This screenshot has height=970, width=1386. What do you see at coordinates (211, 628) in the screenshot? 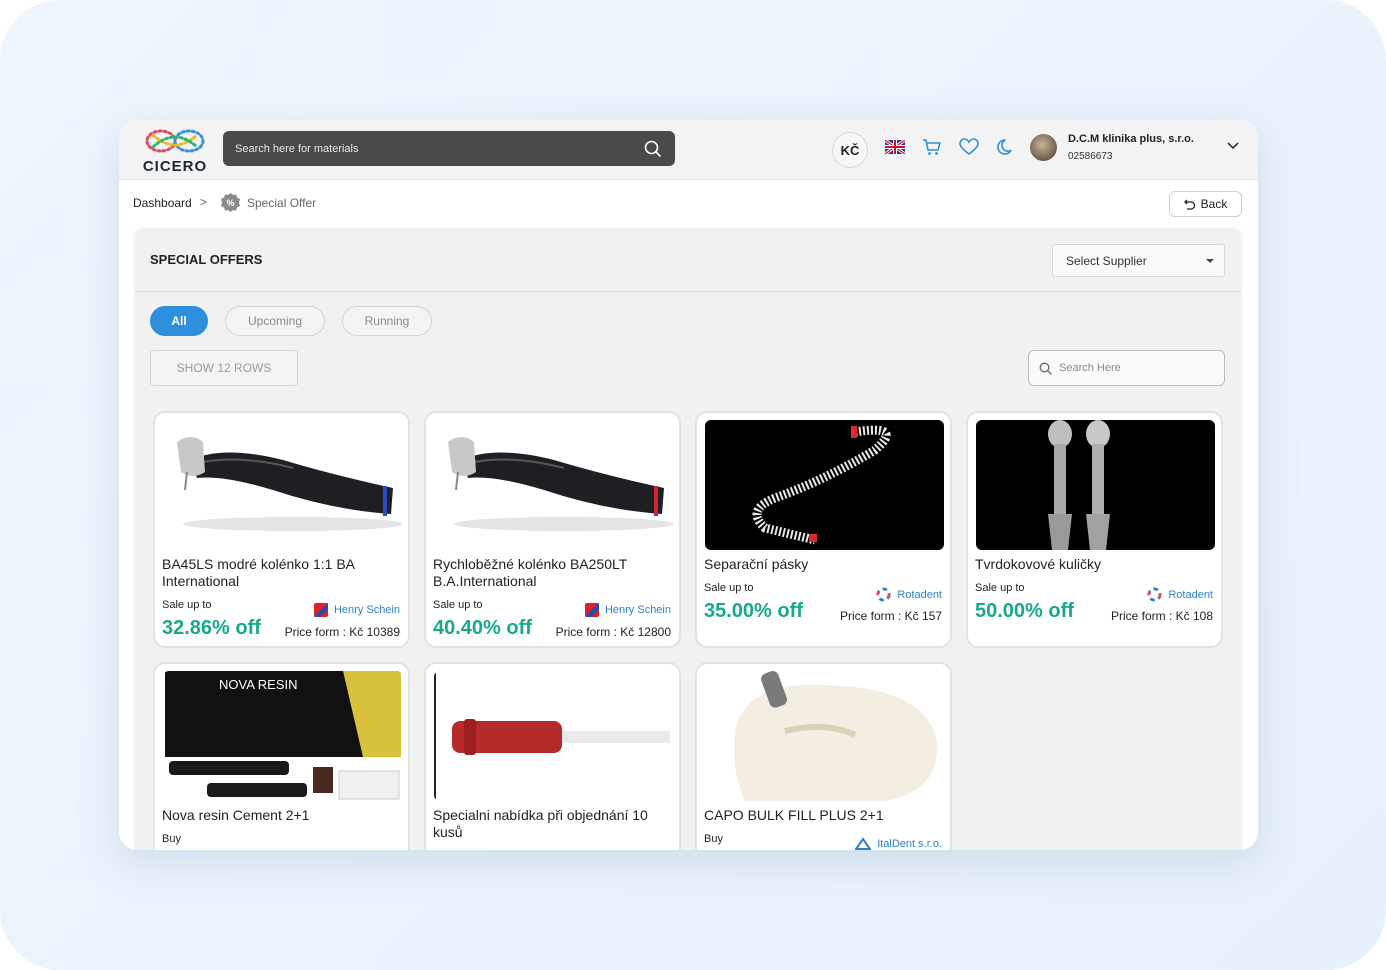
I see `discount-value: 32.86% off` at bounding box center [211, 628].